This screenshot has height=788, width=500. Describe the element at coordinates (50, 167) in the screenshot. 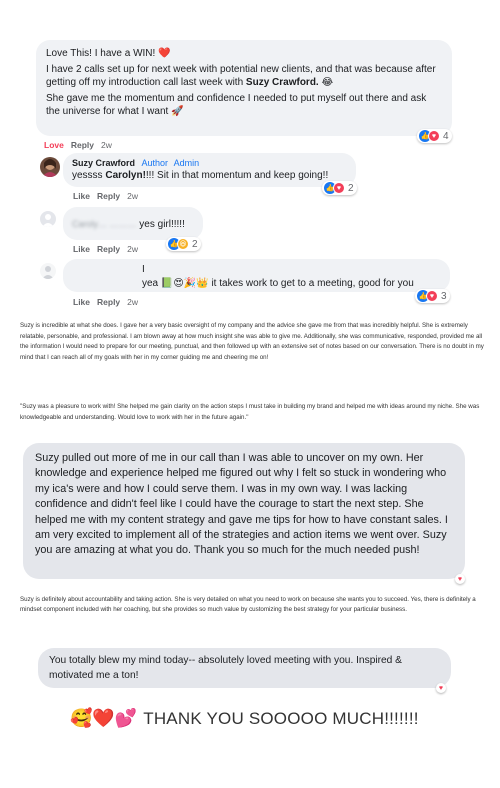

I see `avatar-suzy` at that location.